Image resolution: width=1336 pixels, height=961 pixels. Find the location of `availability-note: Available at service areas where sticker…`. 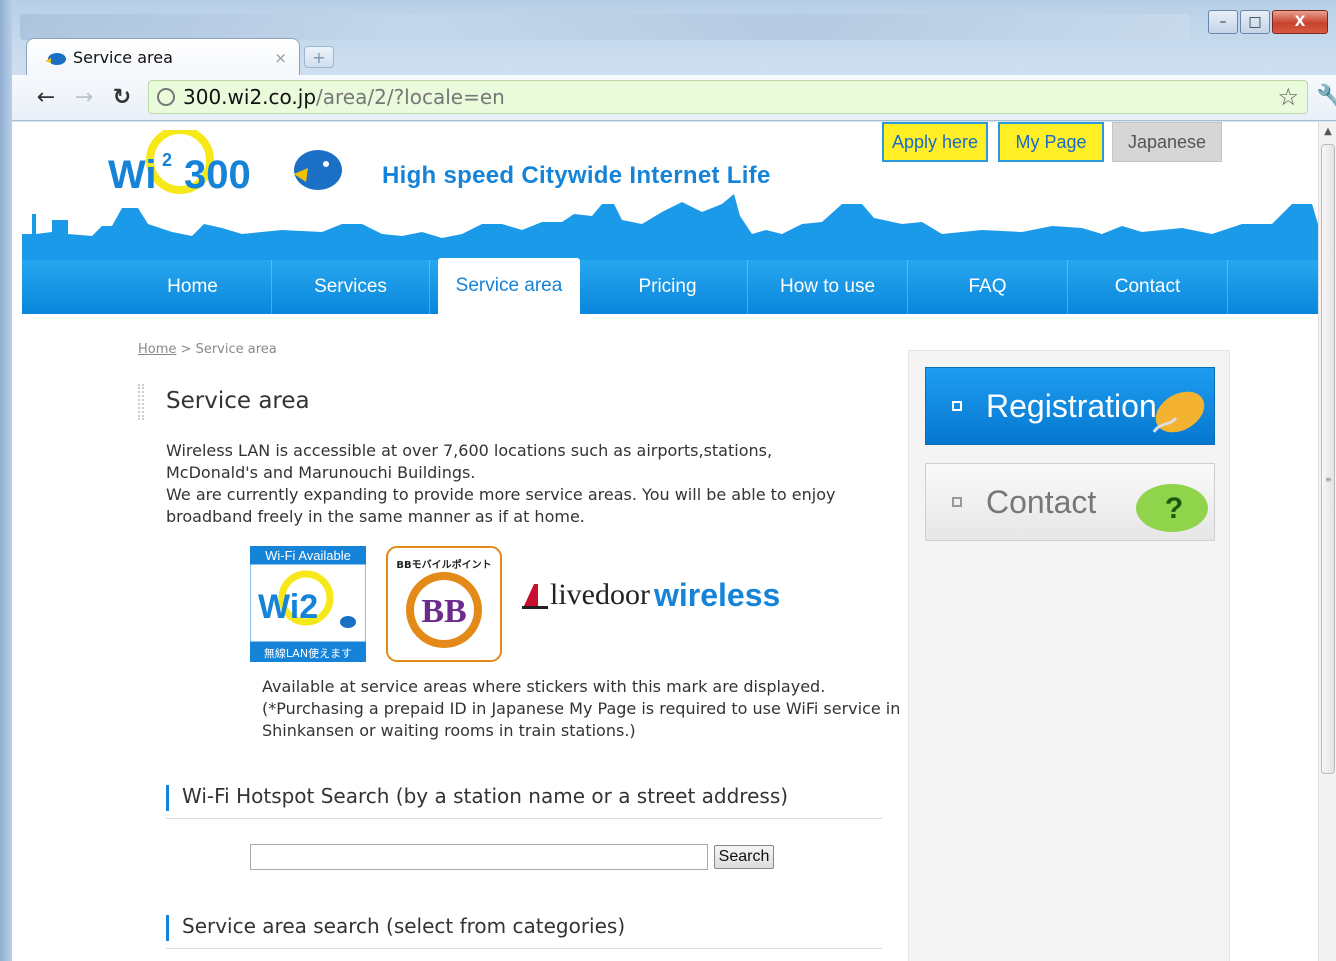

availability-note: Available at service areas where sticker… is located at coordinates (581, 708).